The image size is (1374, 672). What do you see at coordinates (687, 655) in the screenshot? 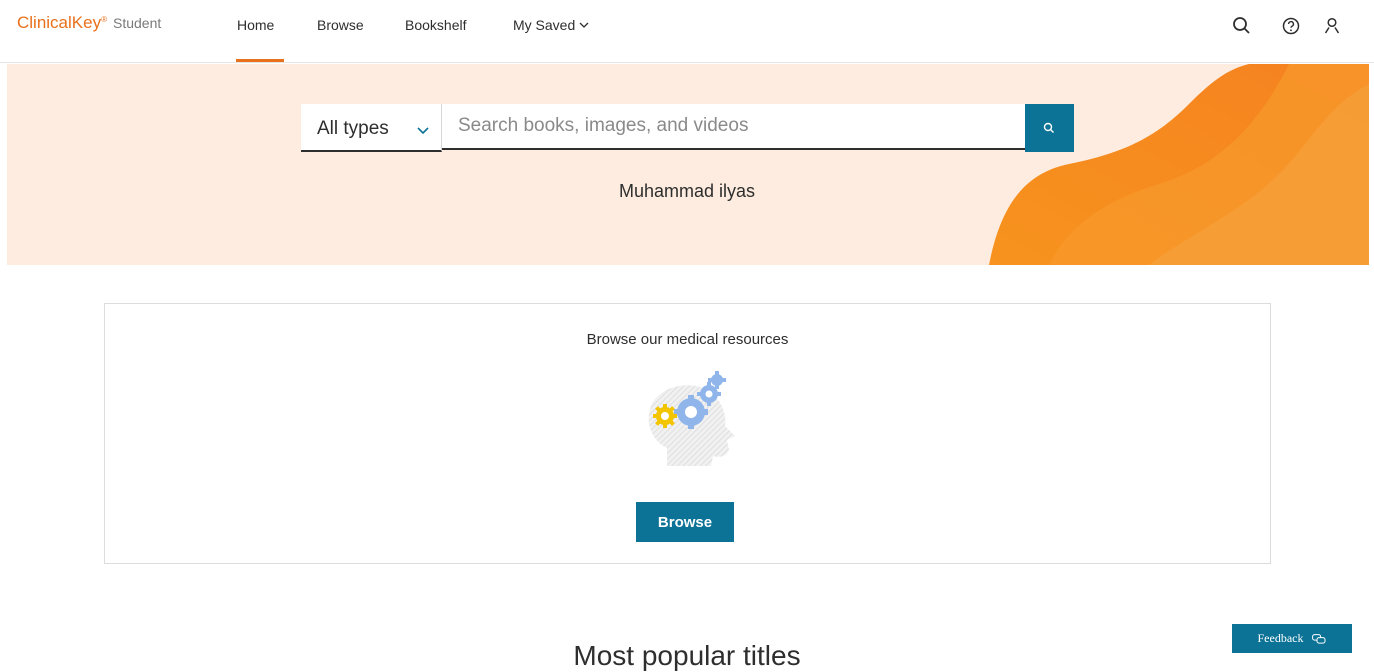
I see `section-title: Most popular titles` at bounding box center [687, 655].